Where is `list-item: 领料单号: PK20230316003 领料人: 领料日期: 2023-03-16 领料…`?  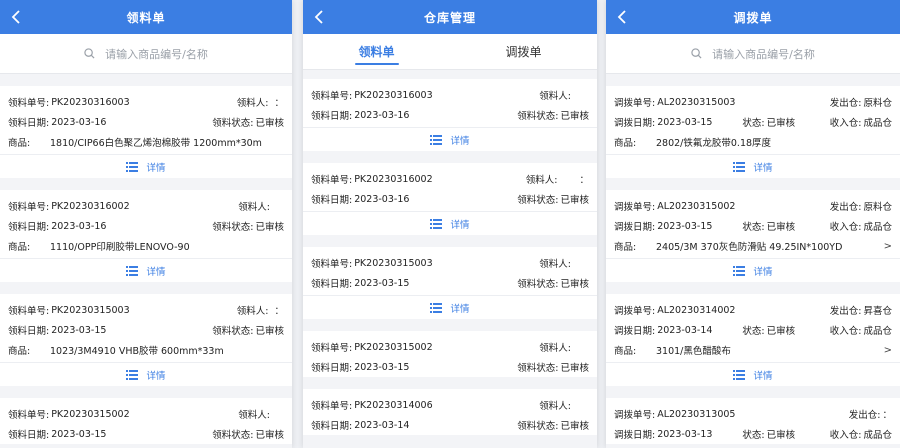 list-item: 领料单号: PK20230316003 领料人: 领料日期: 2023-03-16 领料… is located at coordinates (450, 115).